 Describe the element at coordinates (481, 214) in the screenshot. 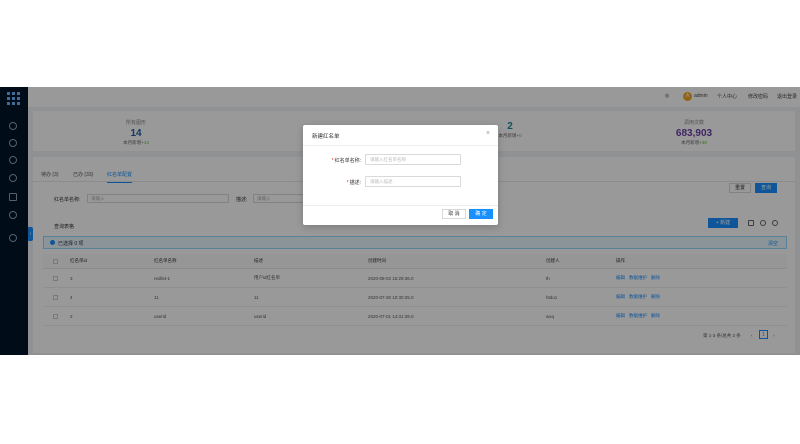

I see `confirm-button: 确 定` at that location.